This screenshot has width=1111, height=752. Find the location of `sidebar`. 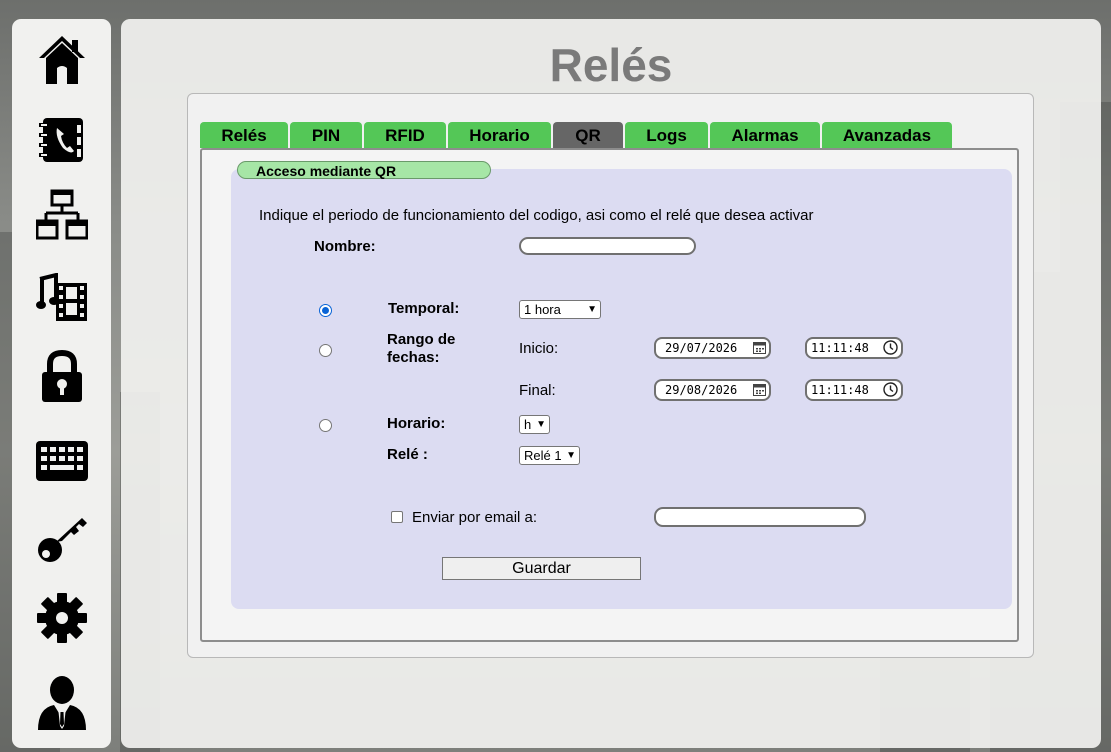

sidebar is located at coordinates (61, 383).